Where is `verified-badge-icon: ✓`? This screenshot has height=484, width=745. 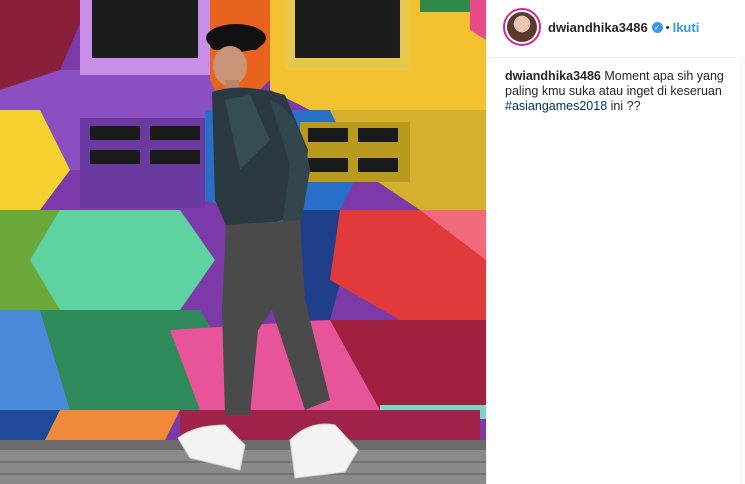
verified-badge-icon: ✓ is located at coordinates (657, 27).